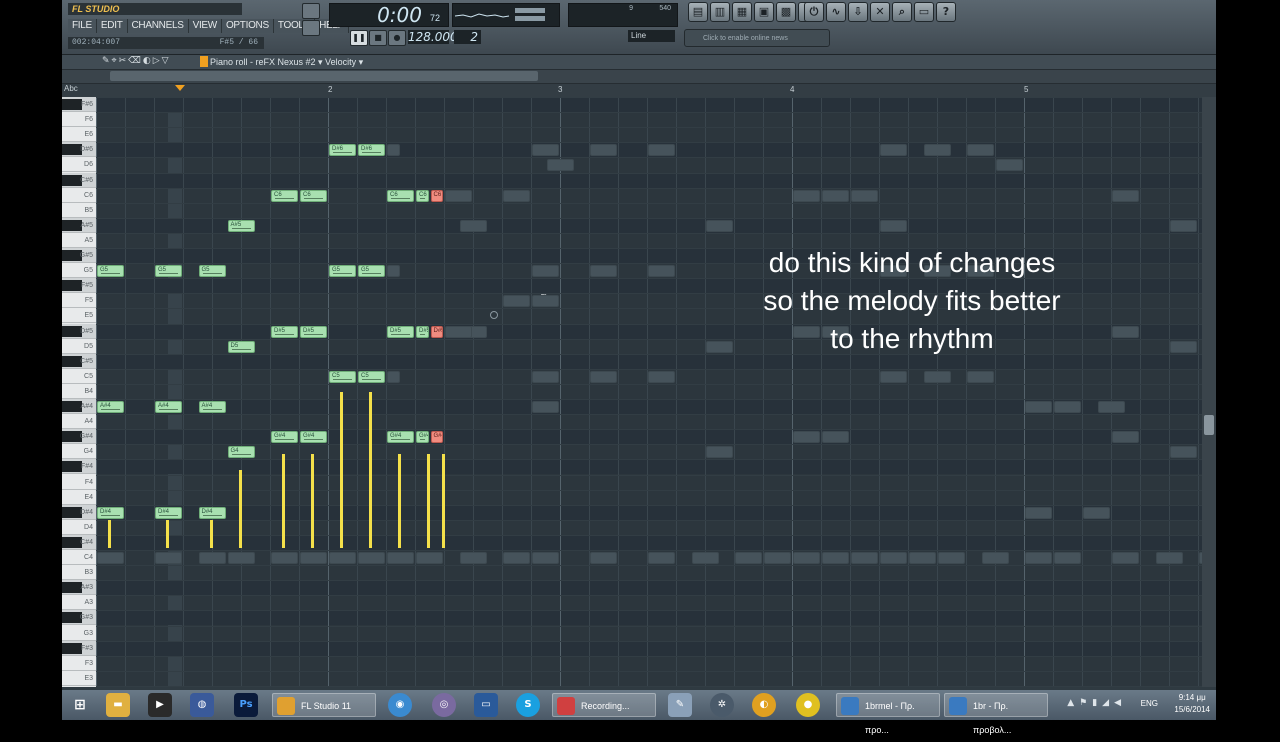 Image resolution: width=1280 pixels, height=742 pixels. What do you see at coordinates (79, 135) in the screenshot?
I see `piano-key: E6` at bounding box center [79, 135].